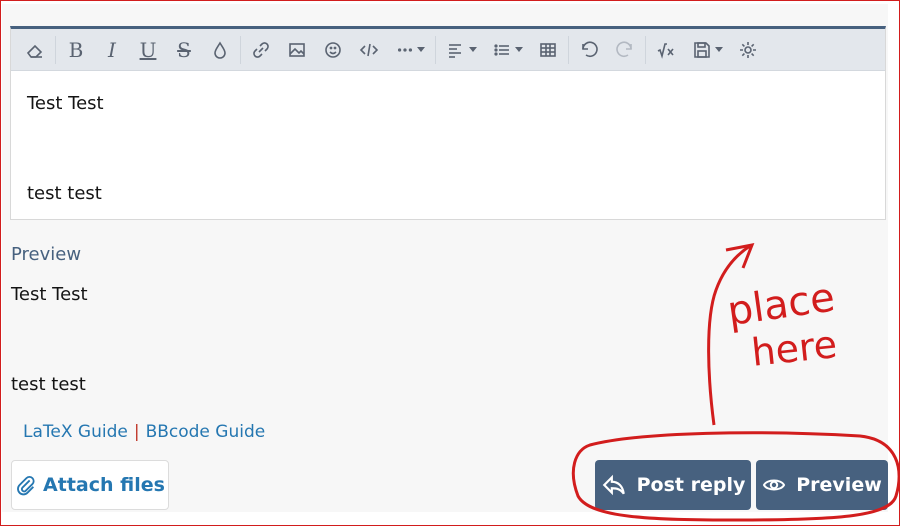 Image resolution: width=900 pixels, height=526 pixels. I want to click on paperclip-icon, so click(26, 485).